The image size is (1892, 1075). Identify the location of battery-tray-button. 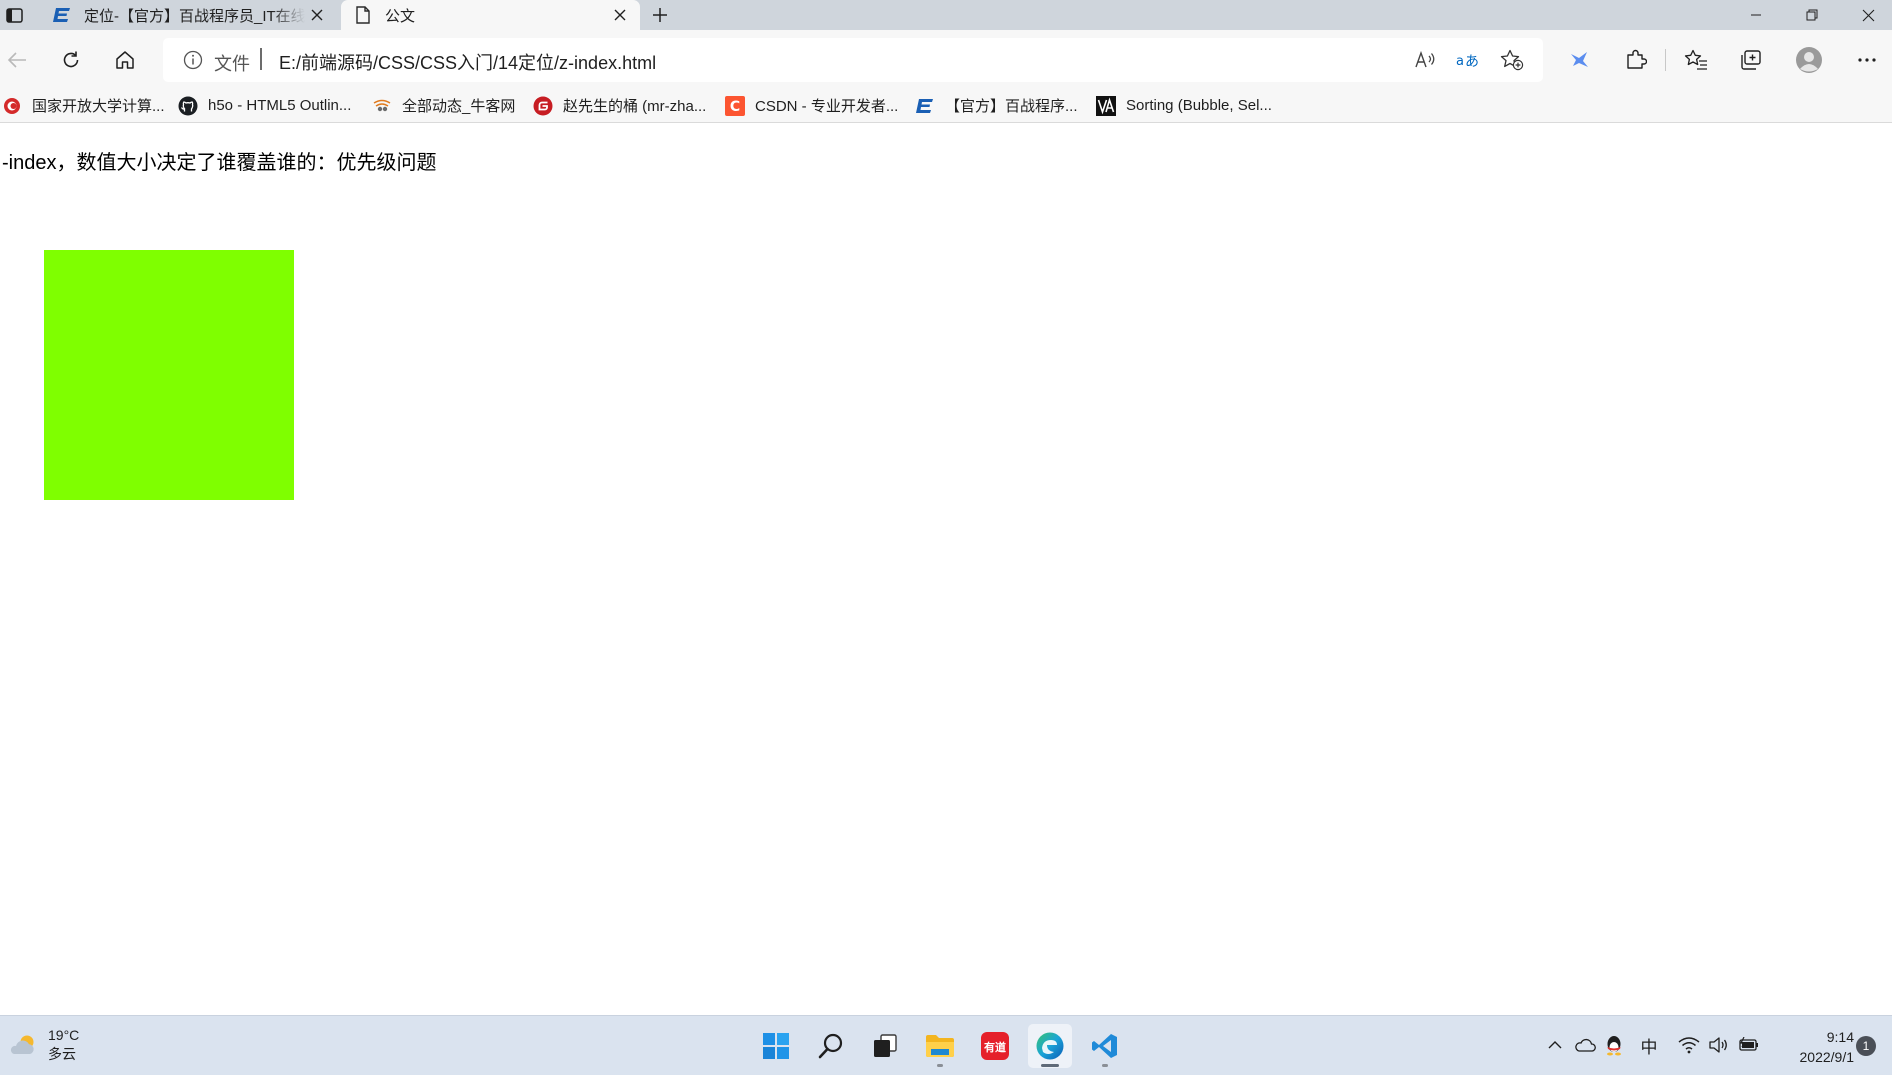
(1749, 1045).